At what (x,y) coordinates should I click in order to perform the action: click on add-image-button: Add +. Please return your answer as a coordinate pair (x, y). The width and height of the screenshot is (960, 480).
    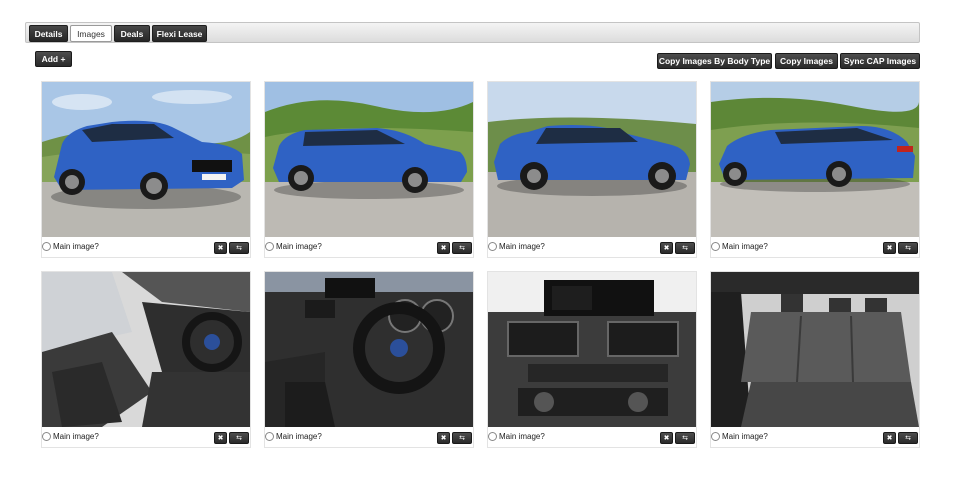
    Looking at the image, I should click on (53, 59).